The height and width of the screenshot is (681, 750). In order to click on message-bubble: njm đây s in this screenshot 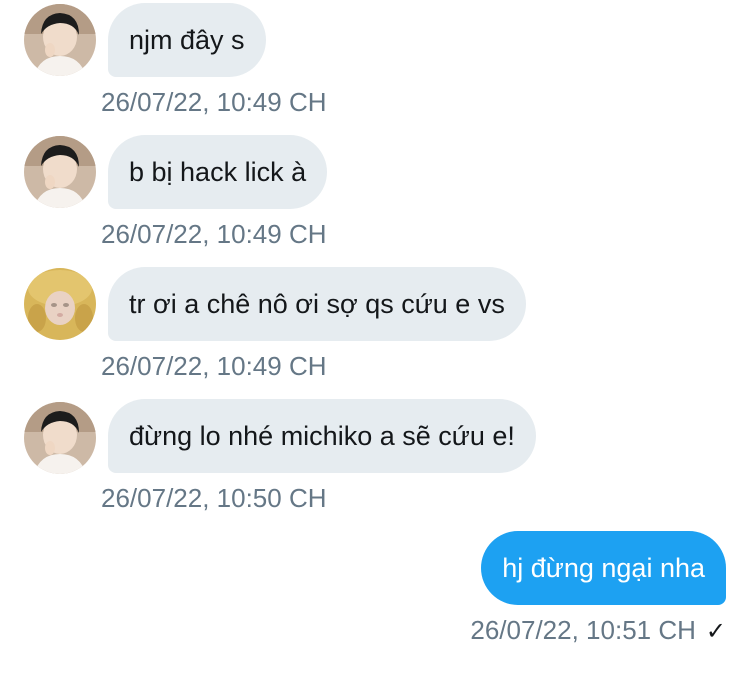, I will do `click(187, 40)`.